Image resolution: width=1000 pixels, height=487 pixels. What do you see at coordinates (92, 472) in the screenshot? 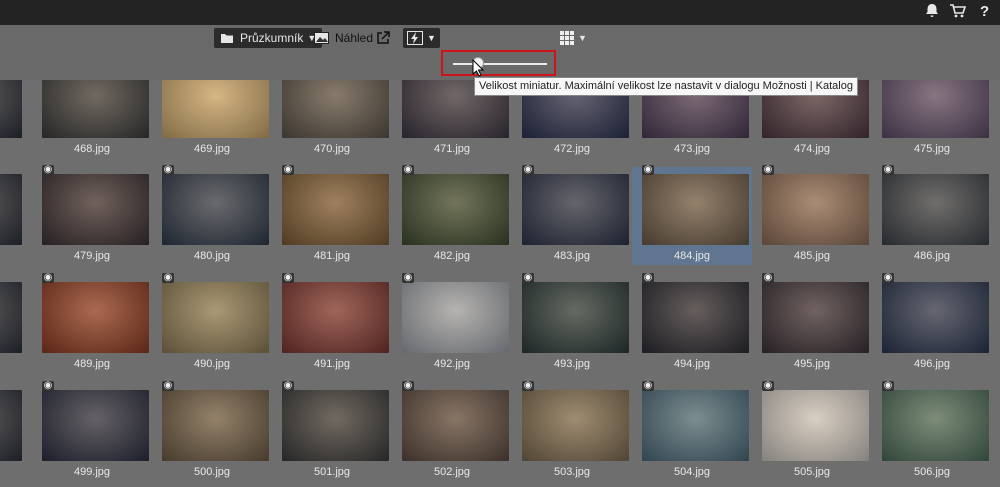
I see `thumbnail-filename: 499.jpg` at bounding box center [92, 472].